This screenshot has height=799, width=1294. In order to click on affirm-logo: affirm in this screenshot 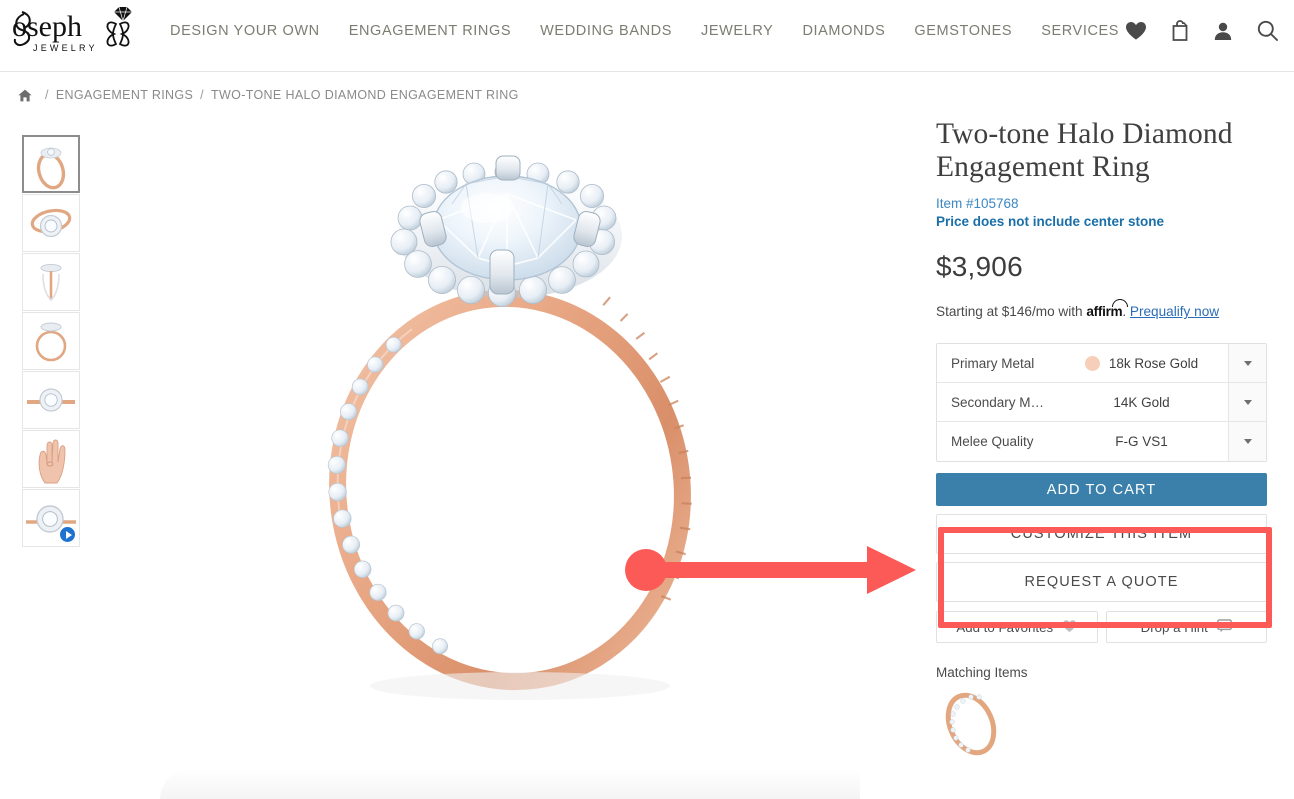, I will do `click(1107, 309)`.